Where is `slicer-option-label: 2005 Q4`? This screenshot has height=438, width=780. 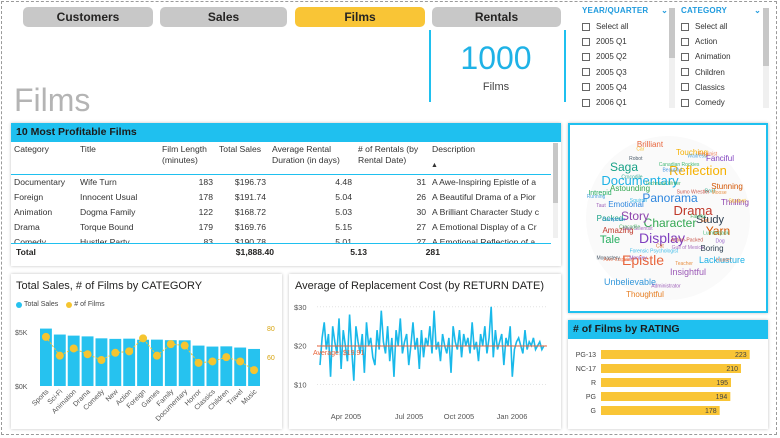 slicer-option-label: 2005 Q4 is located at coordinates (611, 87).